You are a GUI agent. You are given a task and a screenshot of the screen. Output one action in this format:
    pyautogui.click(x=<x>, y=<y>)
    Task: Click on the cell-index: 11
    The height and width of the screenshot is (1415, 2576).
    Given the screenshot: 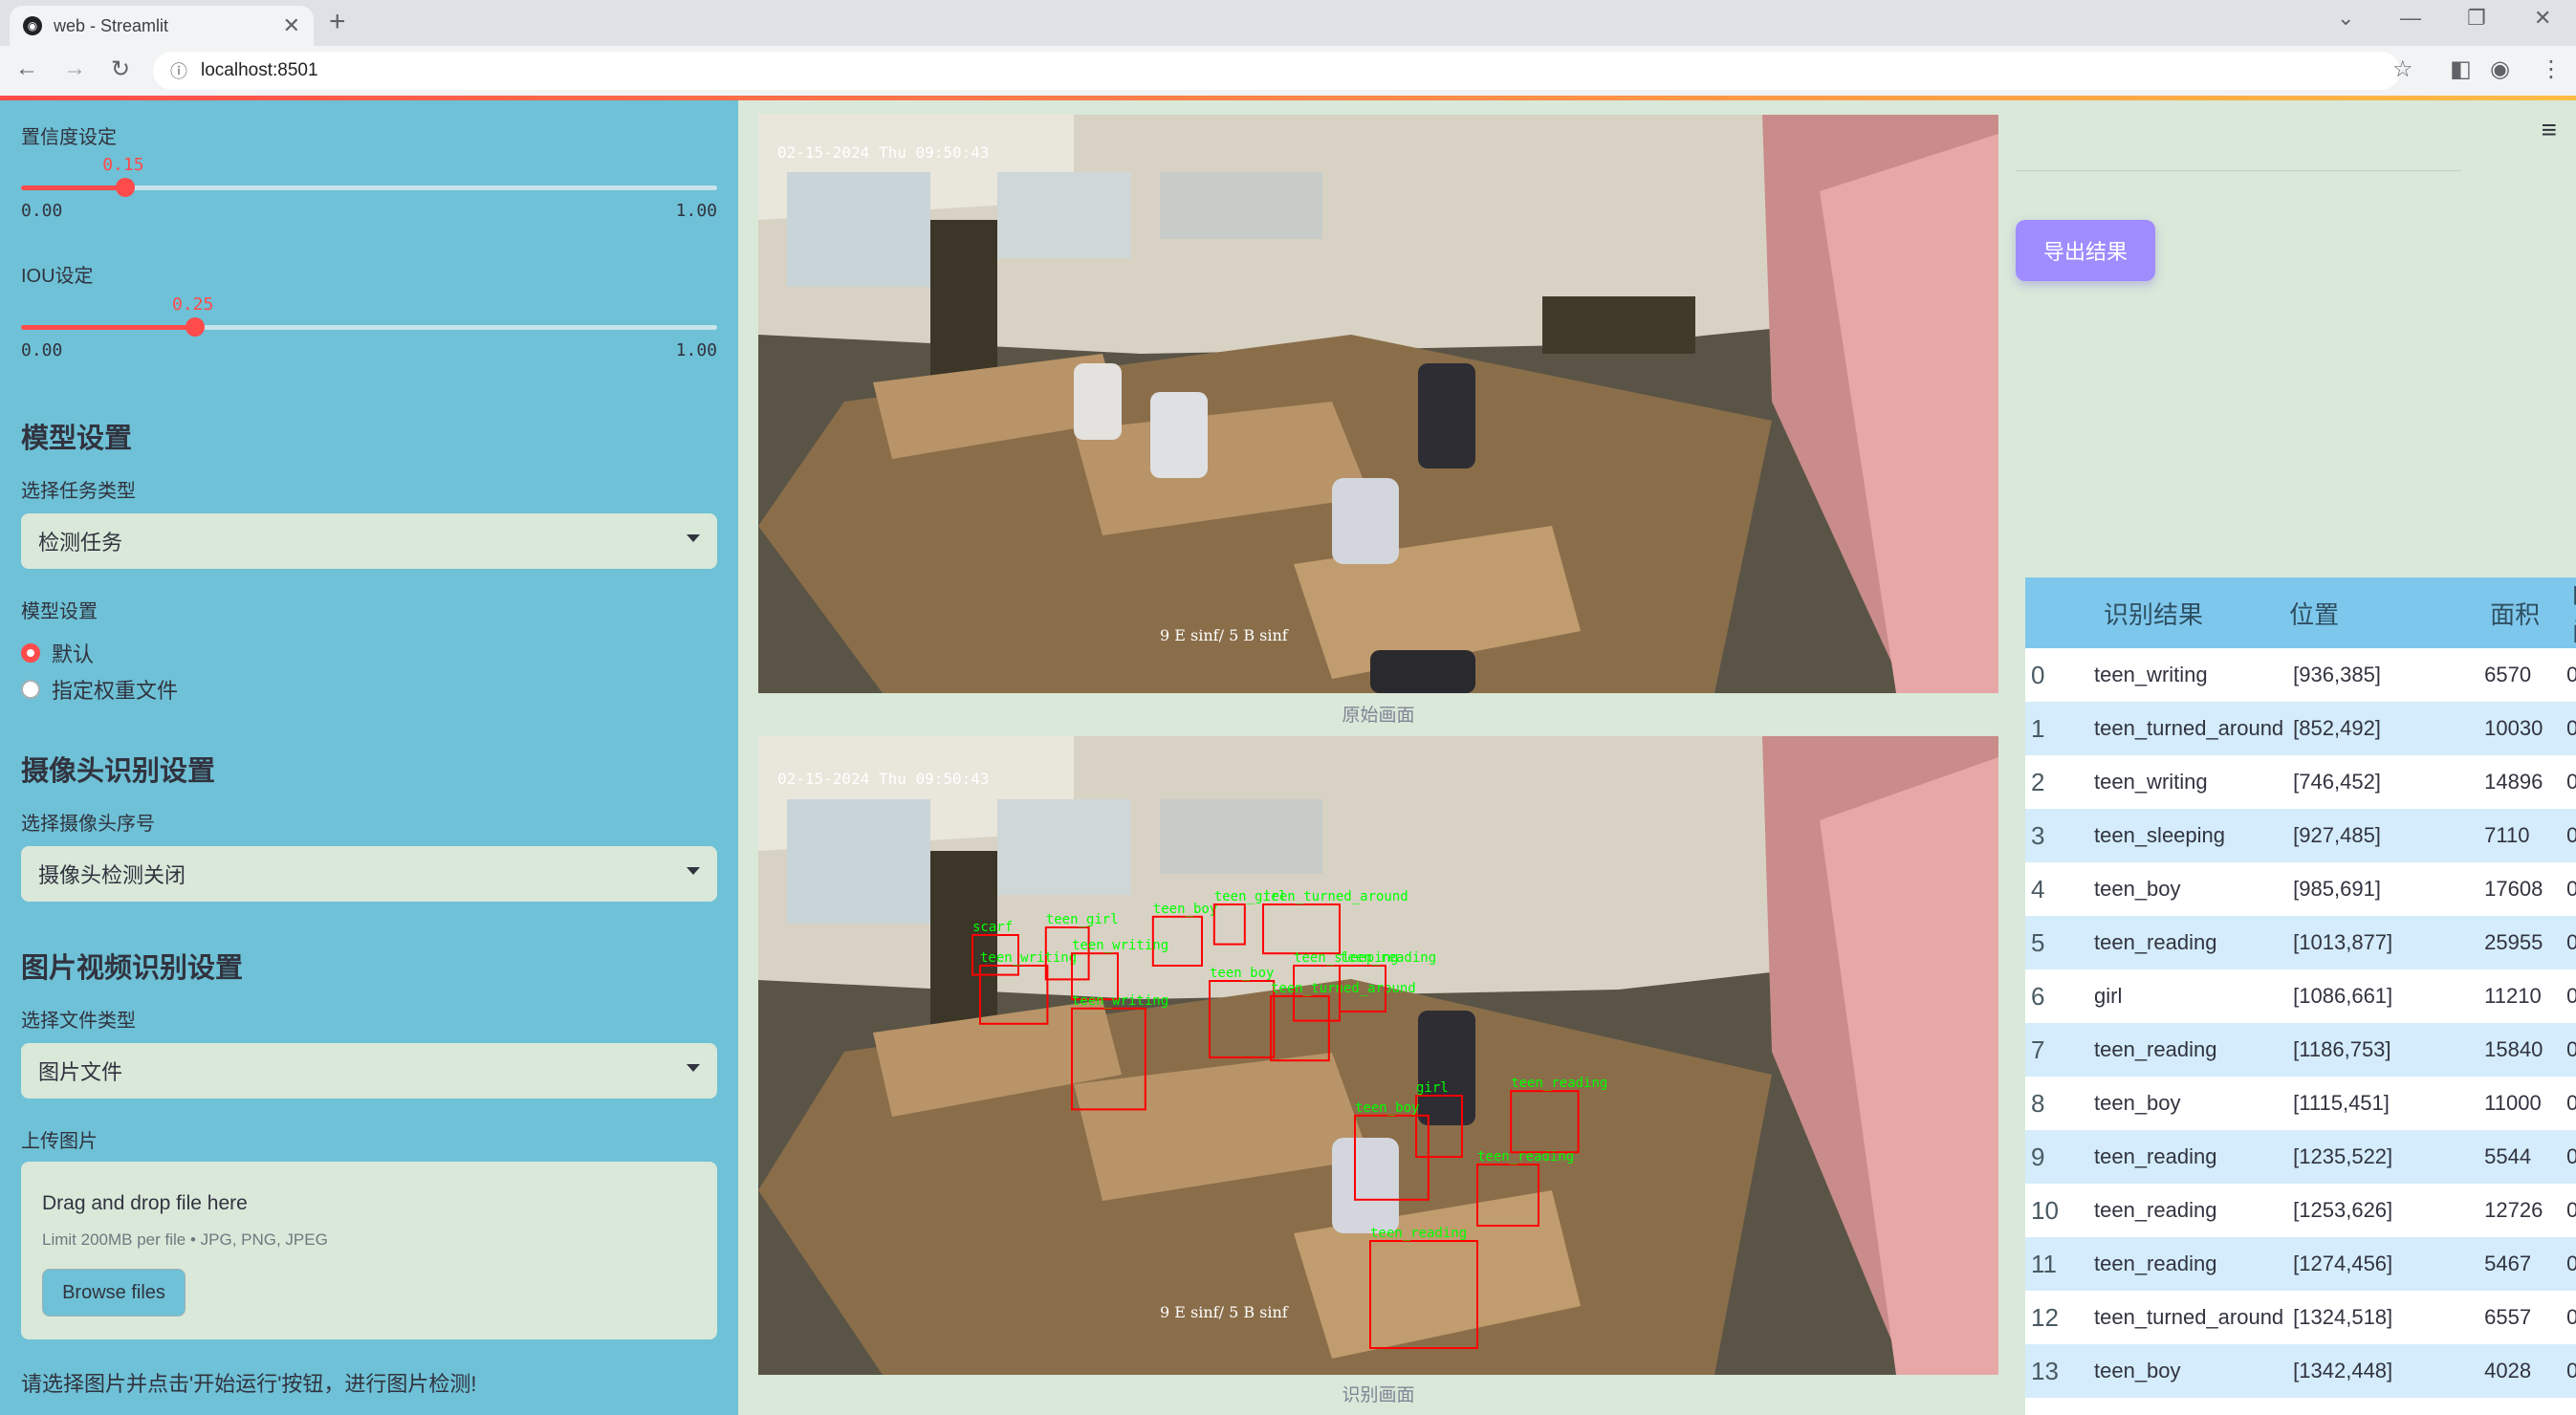 What is the action you would take?
    pyautogui.click(x=2050, y=1264)
    